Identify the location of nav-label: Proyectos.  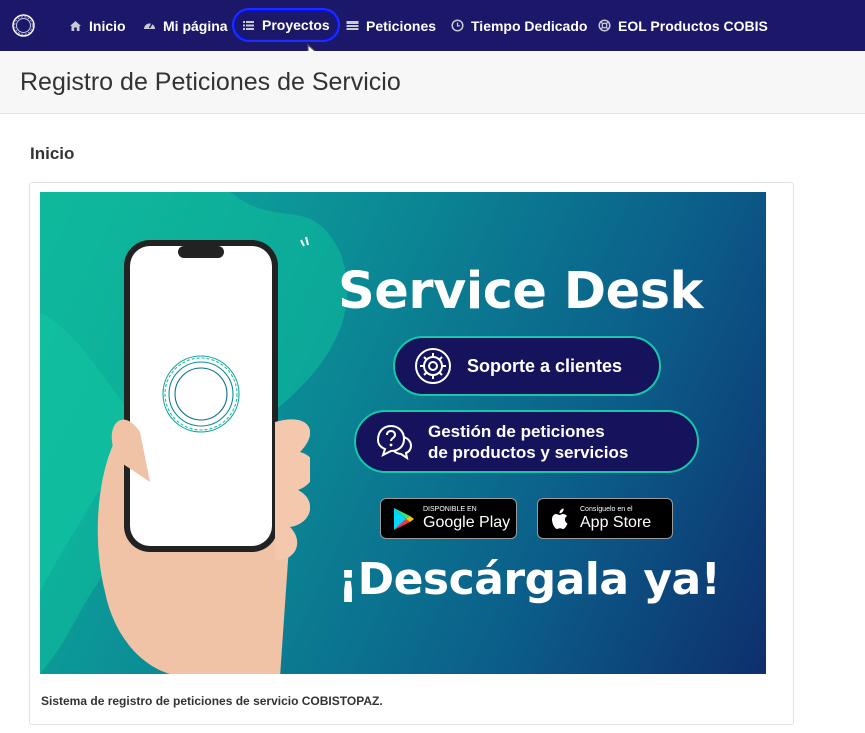
(296, 25).